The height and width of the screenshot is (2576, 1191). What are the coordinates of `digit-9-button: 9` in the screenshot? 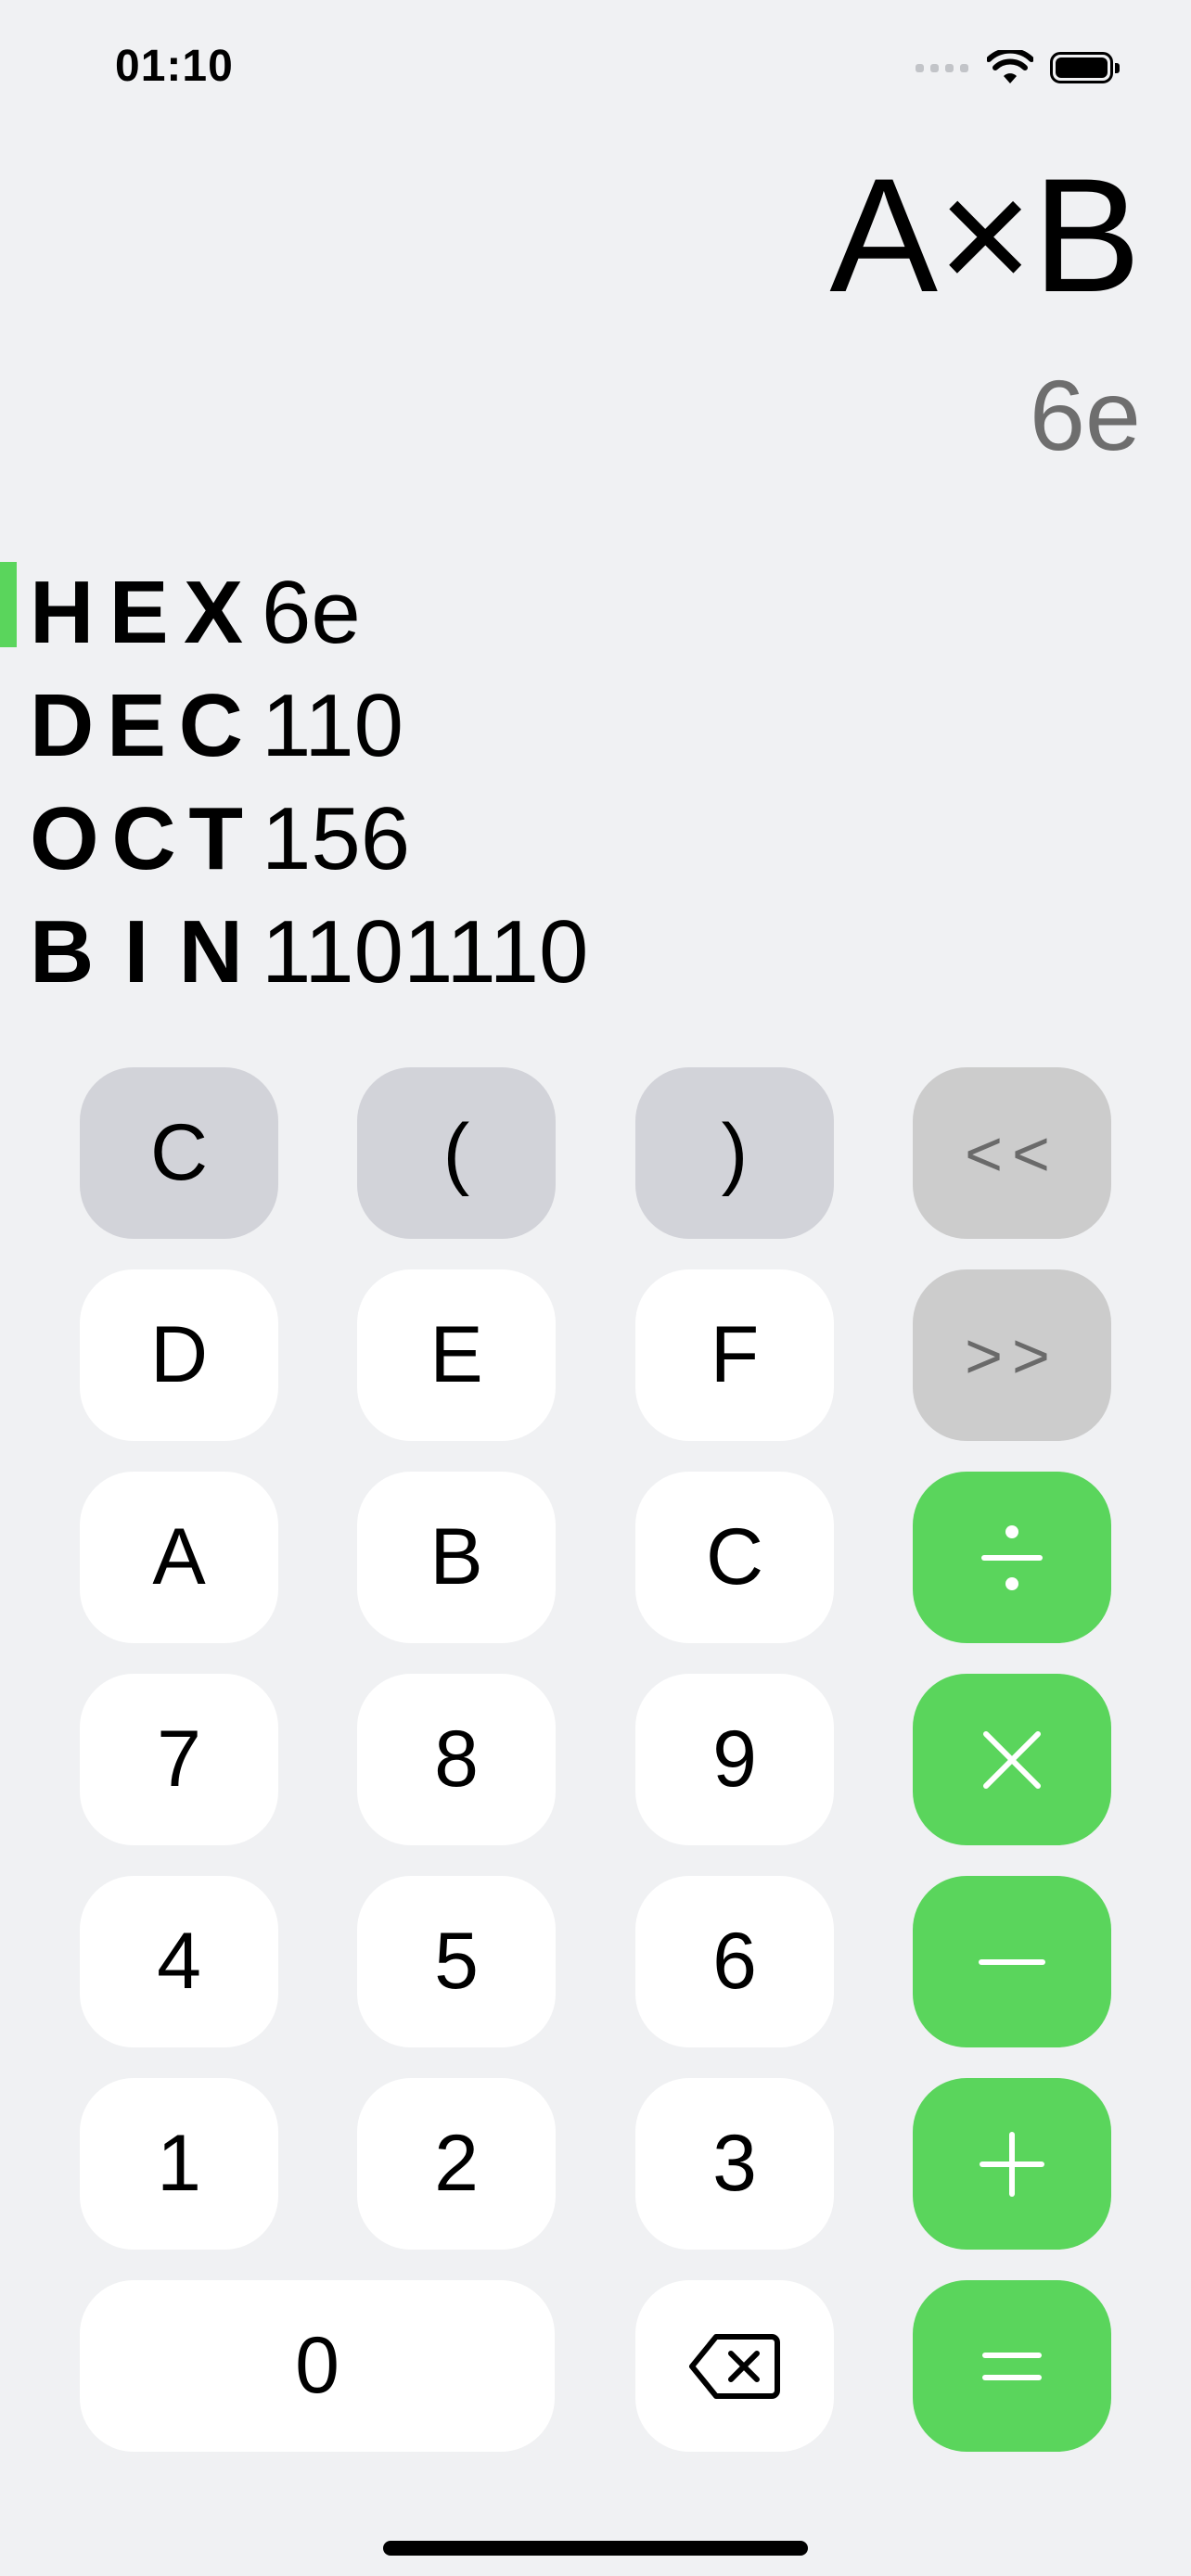 It's located at (734, 1759).